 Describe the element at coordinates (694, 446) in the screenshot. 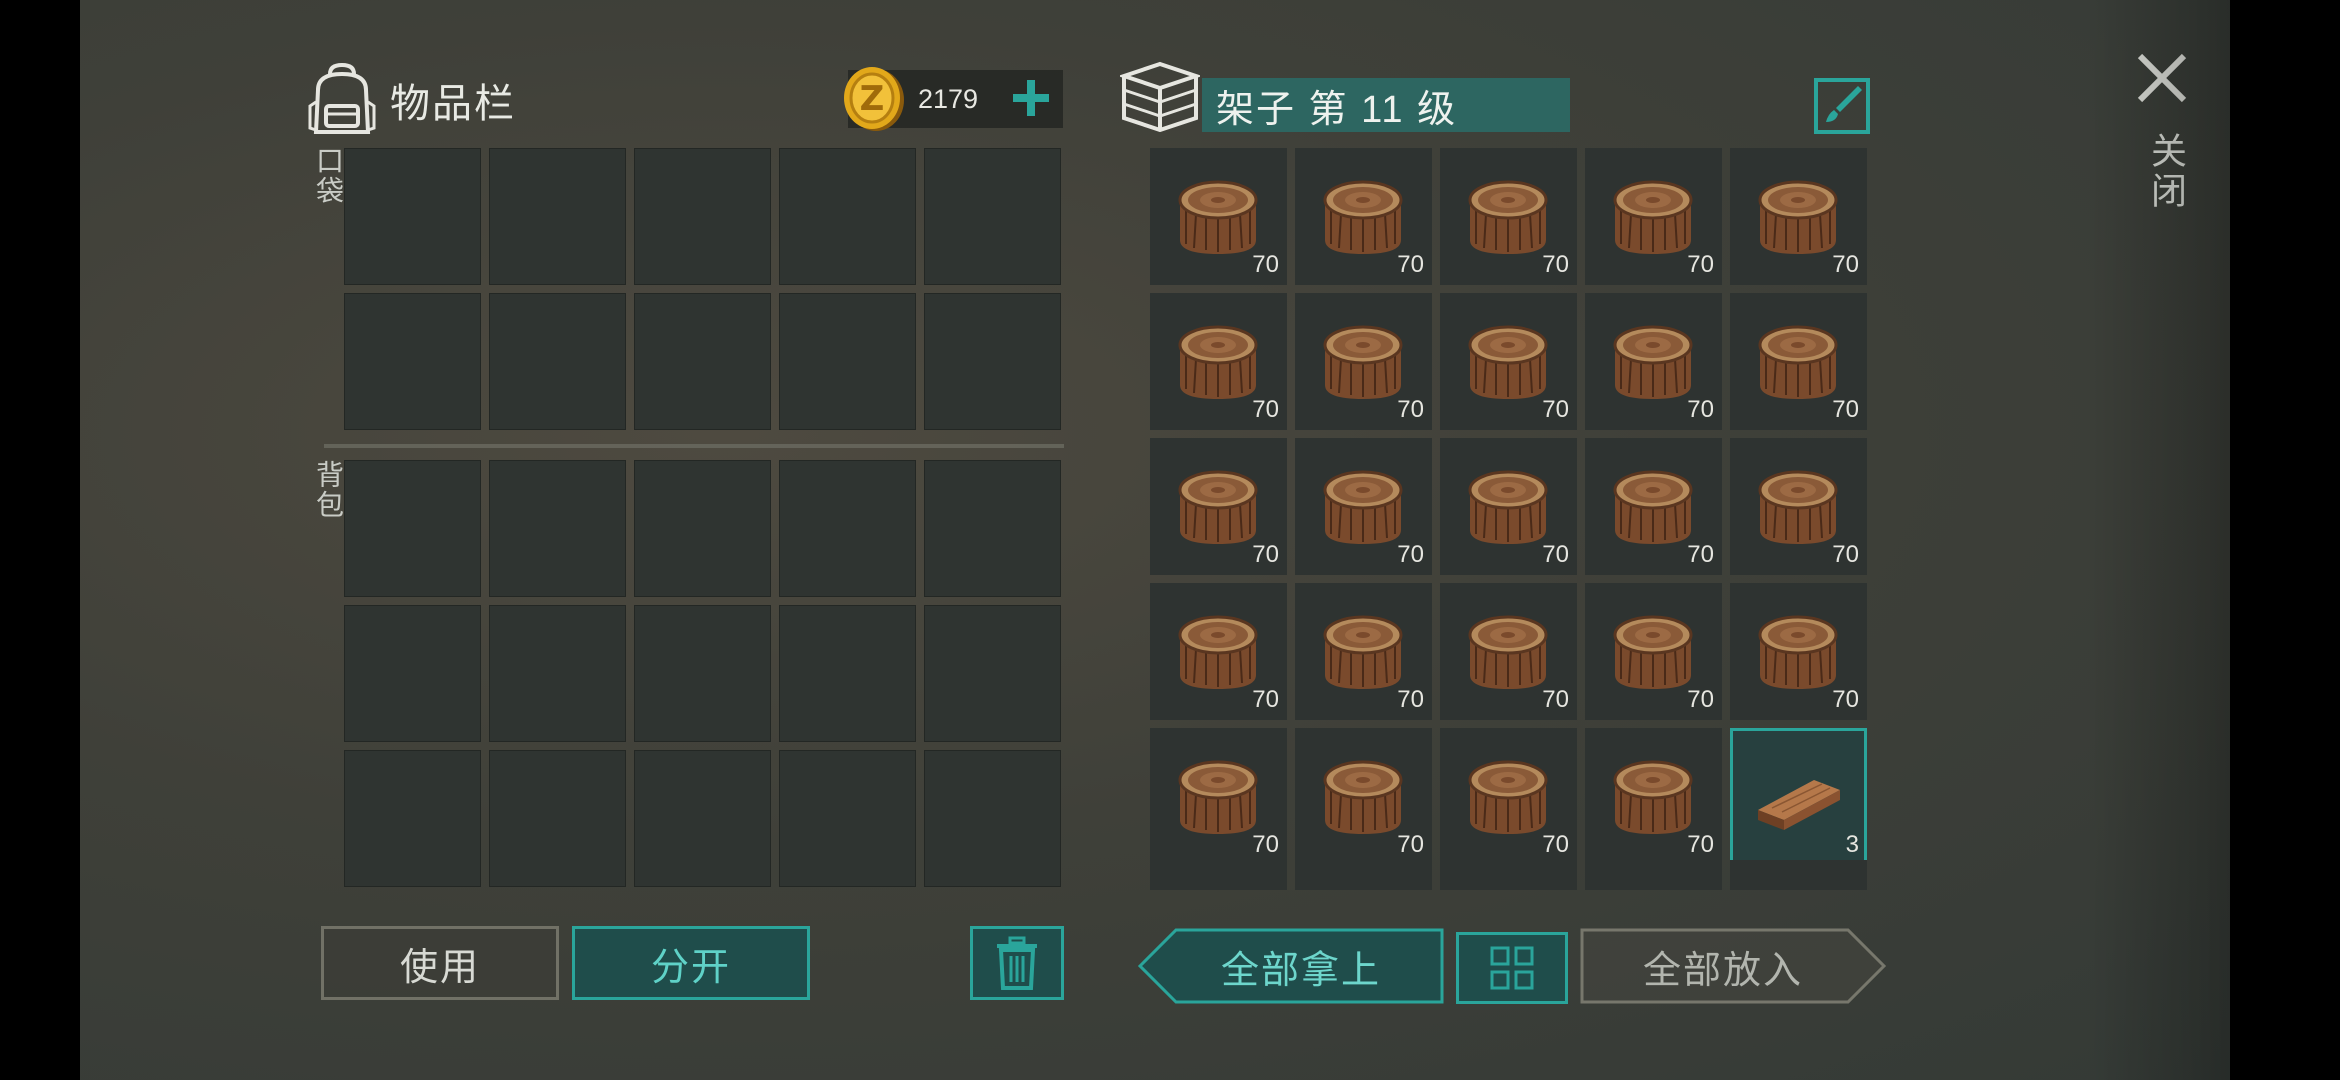

I see `section-divider` at that location.